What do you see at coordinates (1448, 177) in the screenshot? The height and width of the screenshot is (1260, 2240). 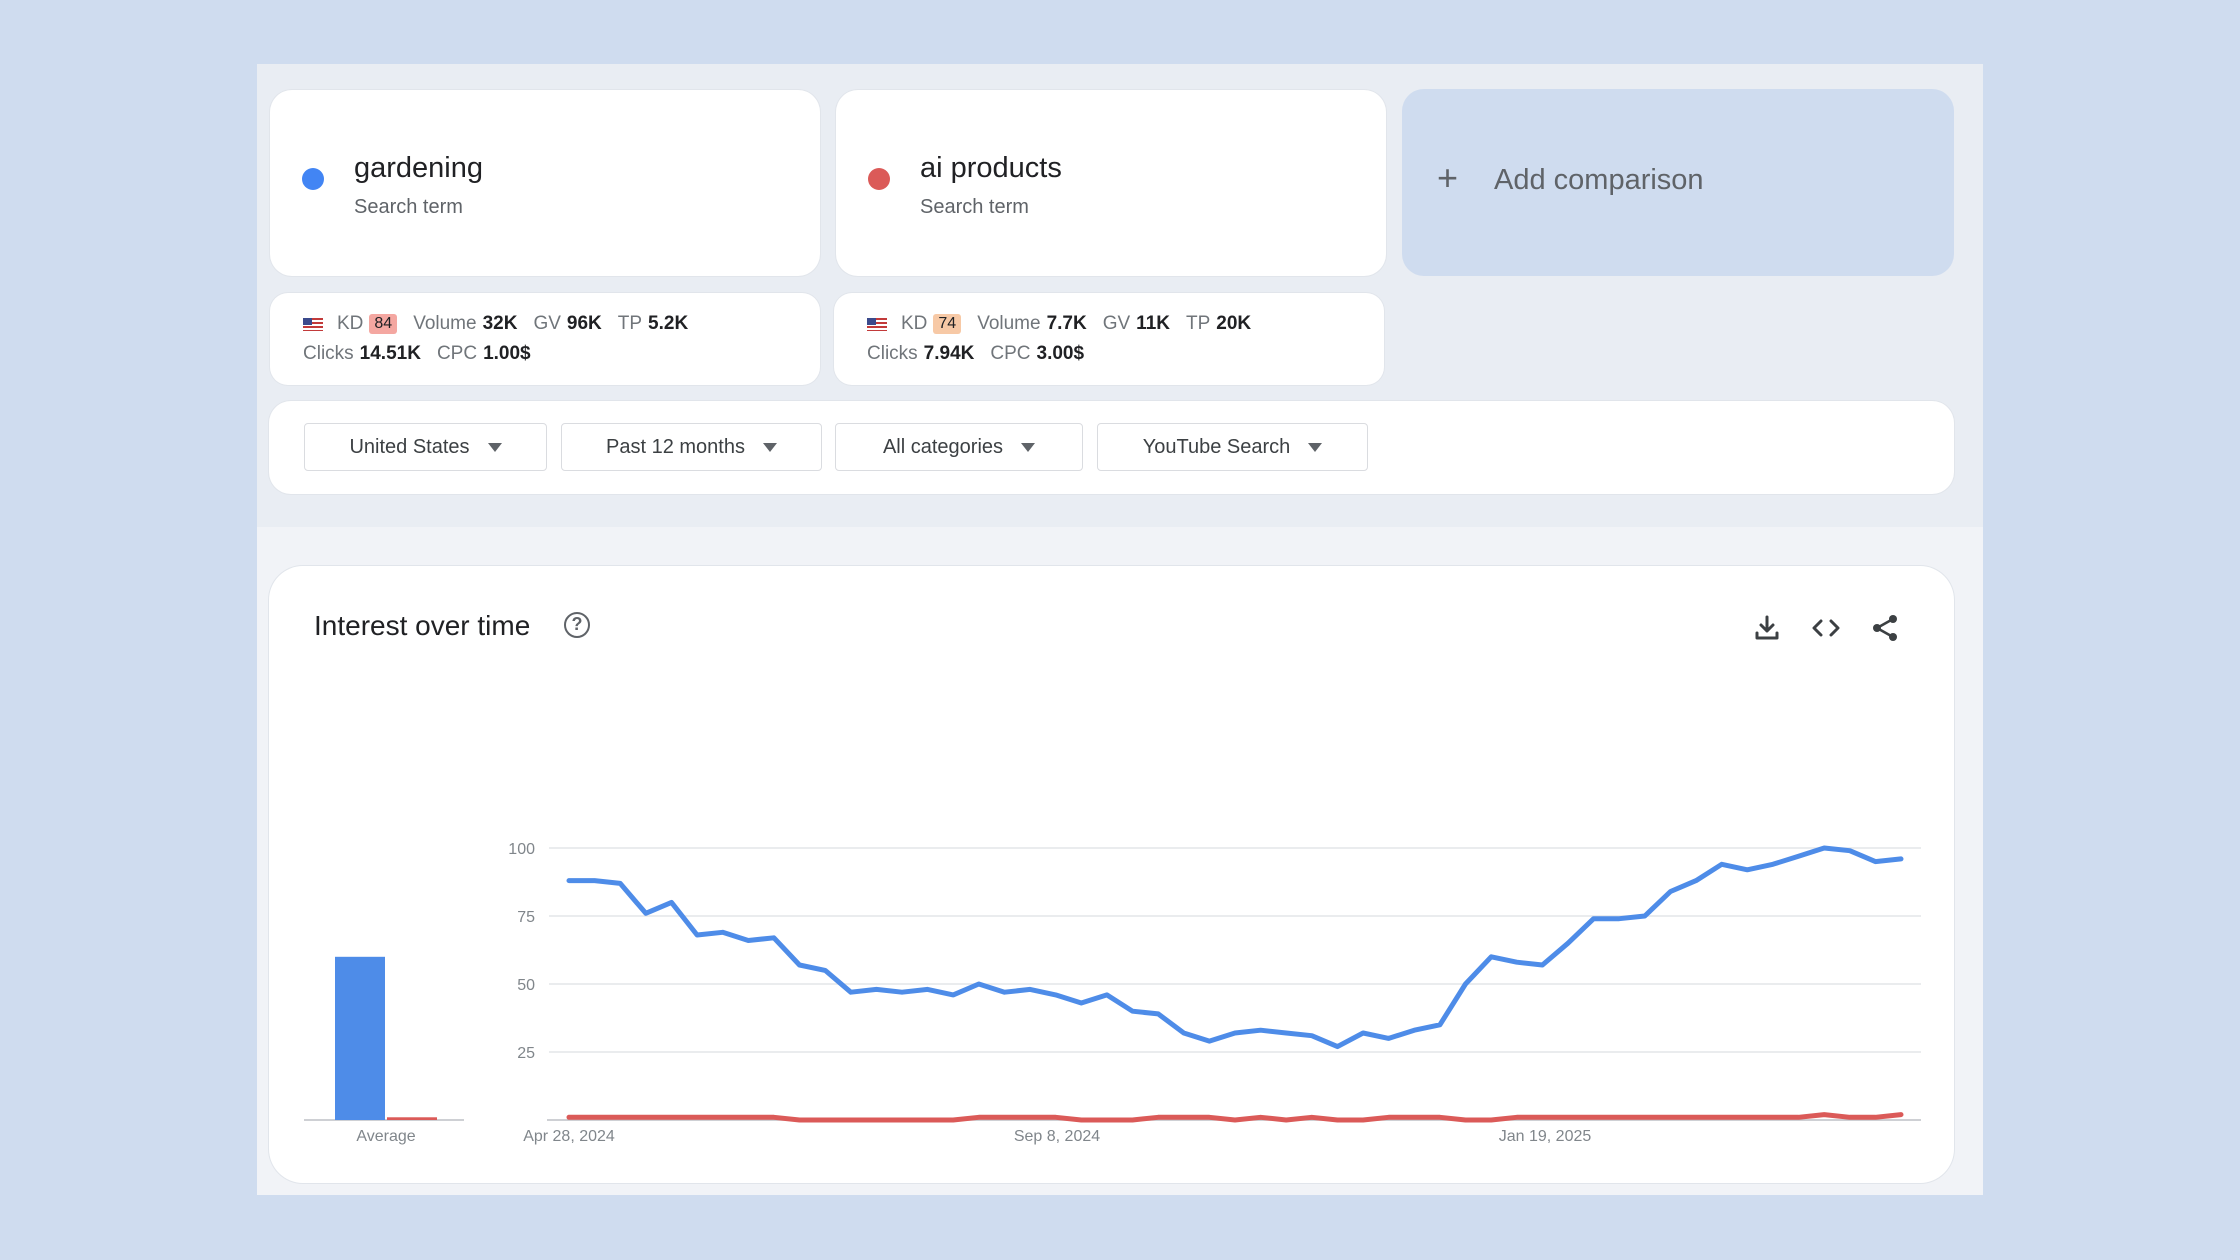 I see `plus-icon: +` at bounding box center [1448, 177].